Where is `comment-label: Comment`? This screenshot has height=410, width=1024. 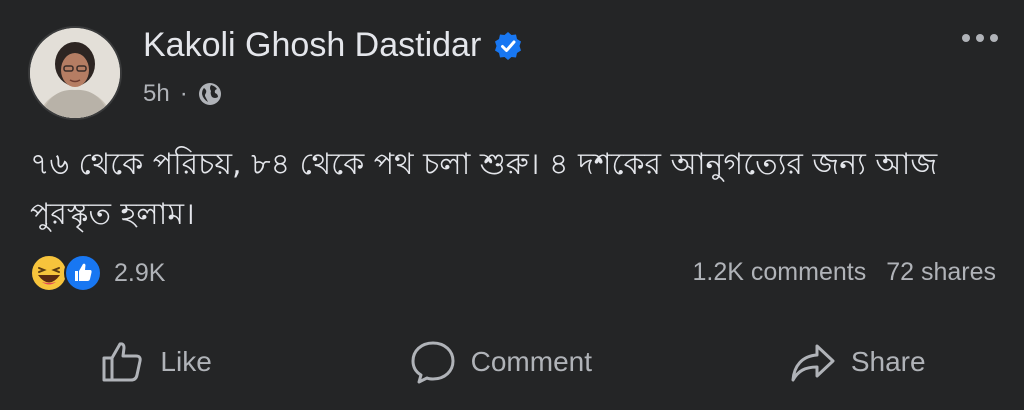
comment-label: Comment is located at coordinates (531, 361).